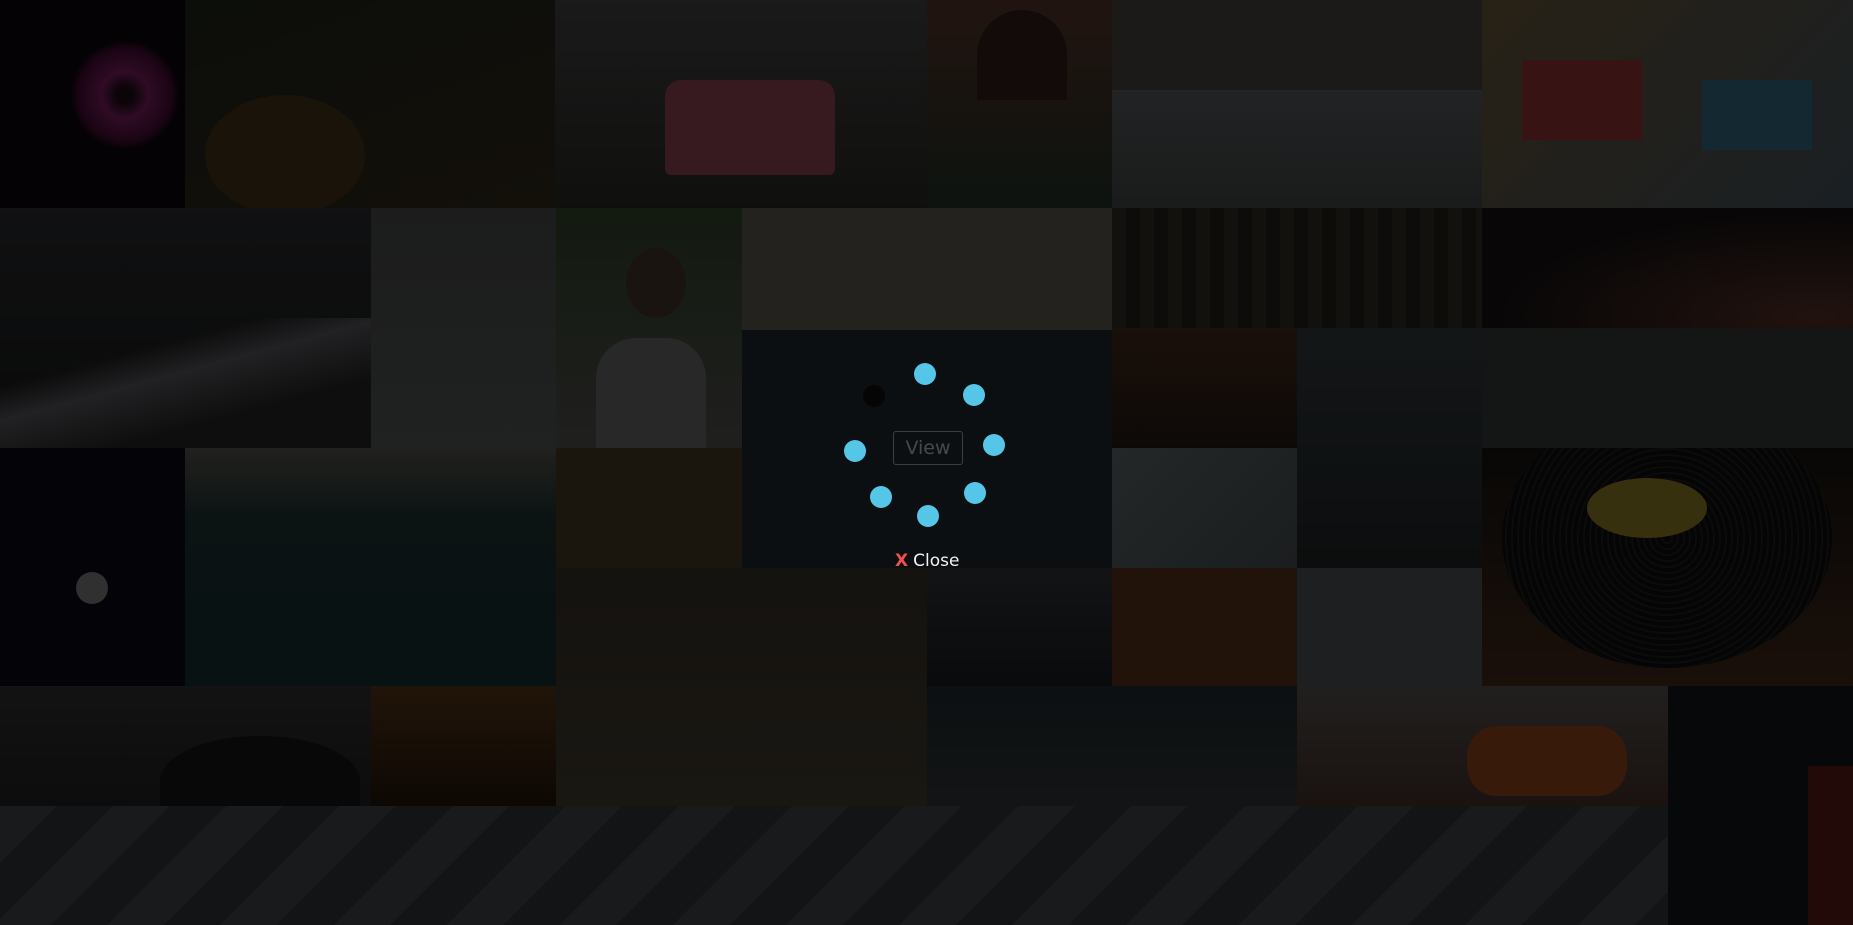 The image size is (1853, 925). I want to click on close-icon: X, so click(902, 561).